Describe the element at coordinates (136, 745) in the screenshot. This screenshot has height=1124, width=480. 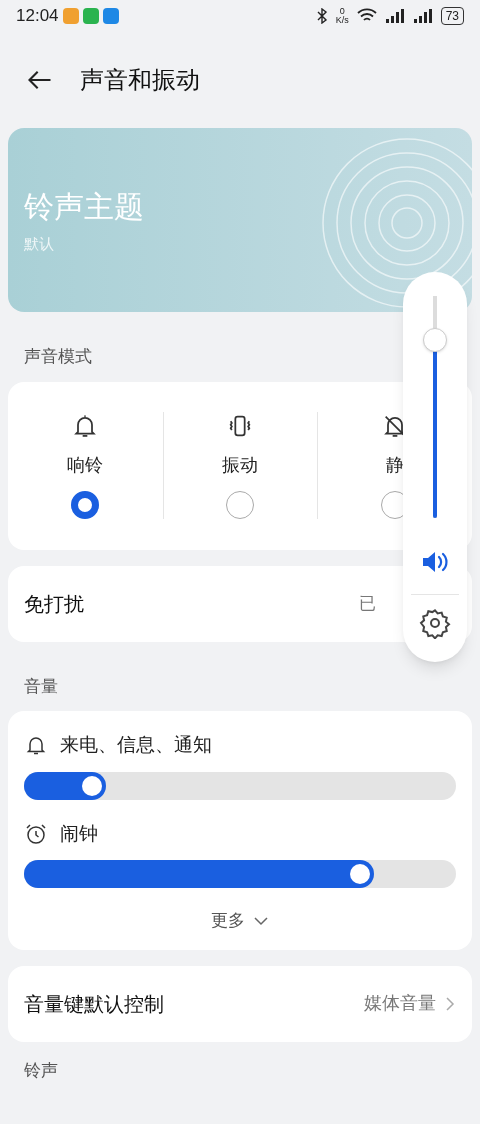
I see `volume-label: 来电、信息、通知` at that location.